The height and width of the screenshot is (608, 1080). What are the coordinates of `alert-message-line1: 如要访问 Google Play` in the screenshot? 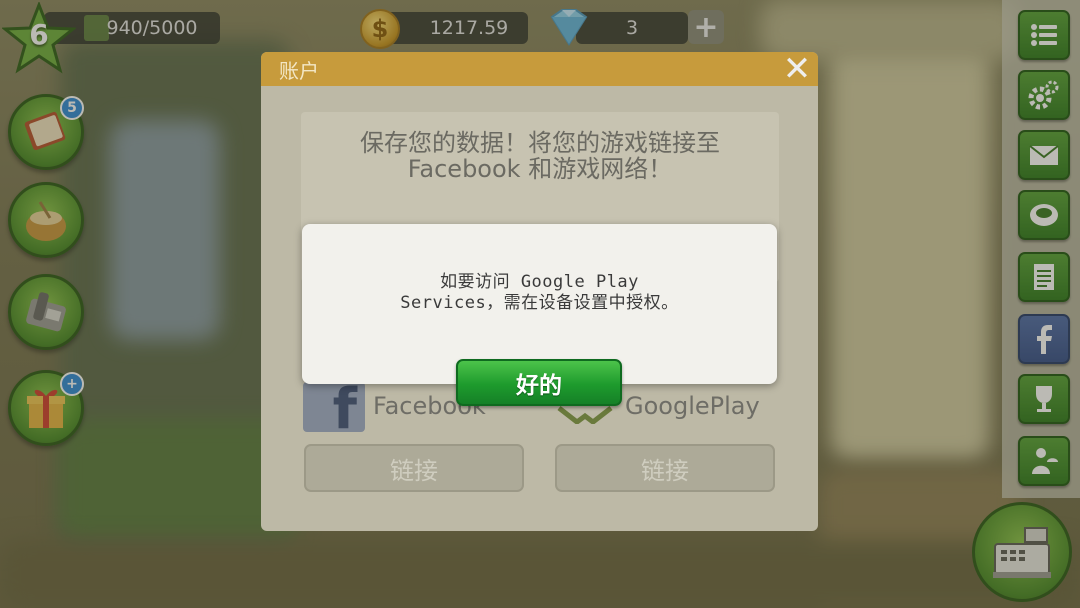 It's located at (539, 282).